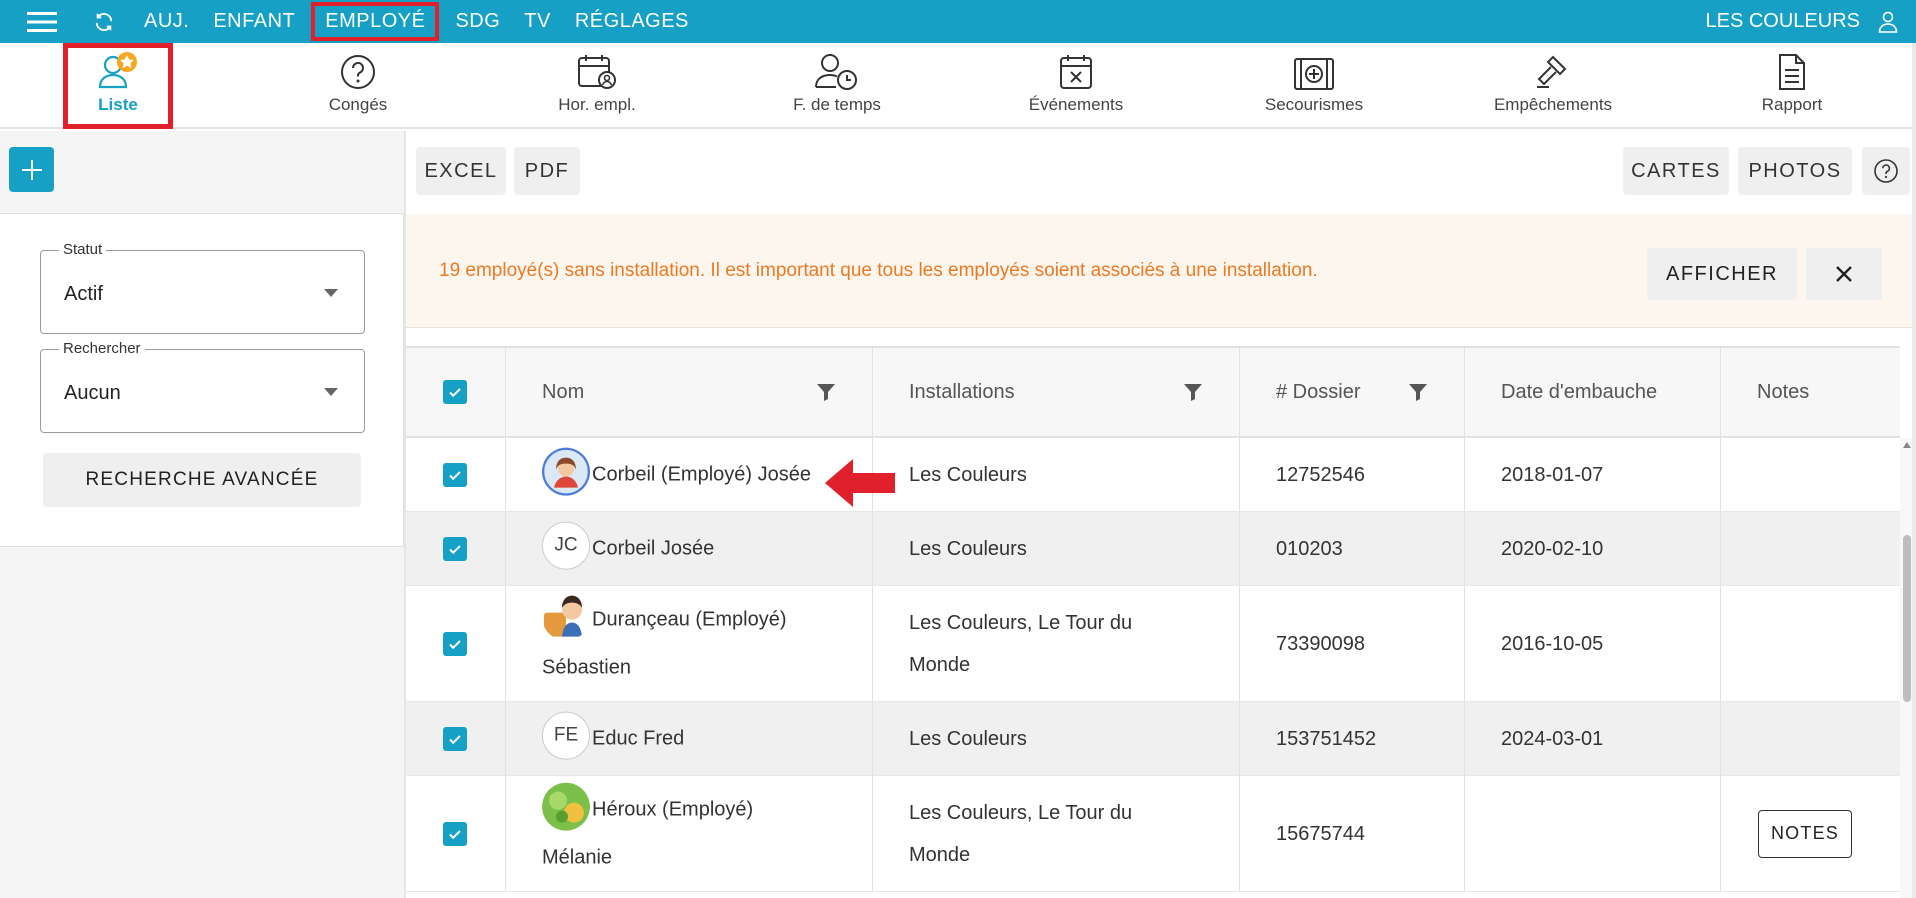  I want to click on add-employee-button, so click(31, 169).